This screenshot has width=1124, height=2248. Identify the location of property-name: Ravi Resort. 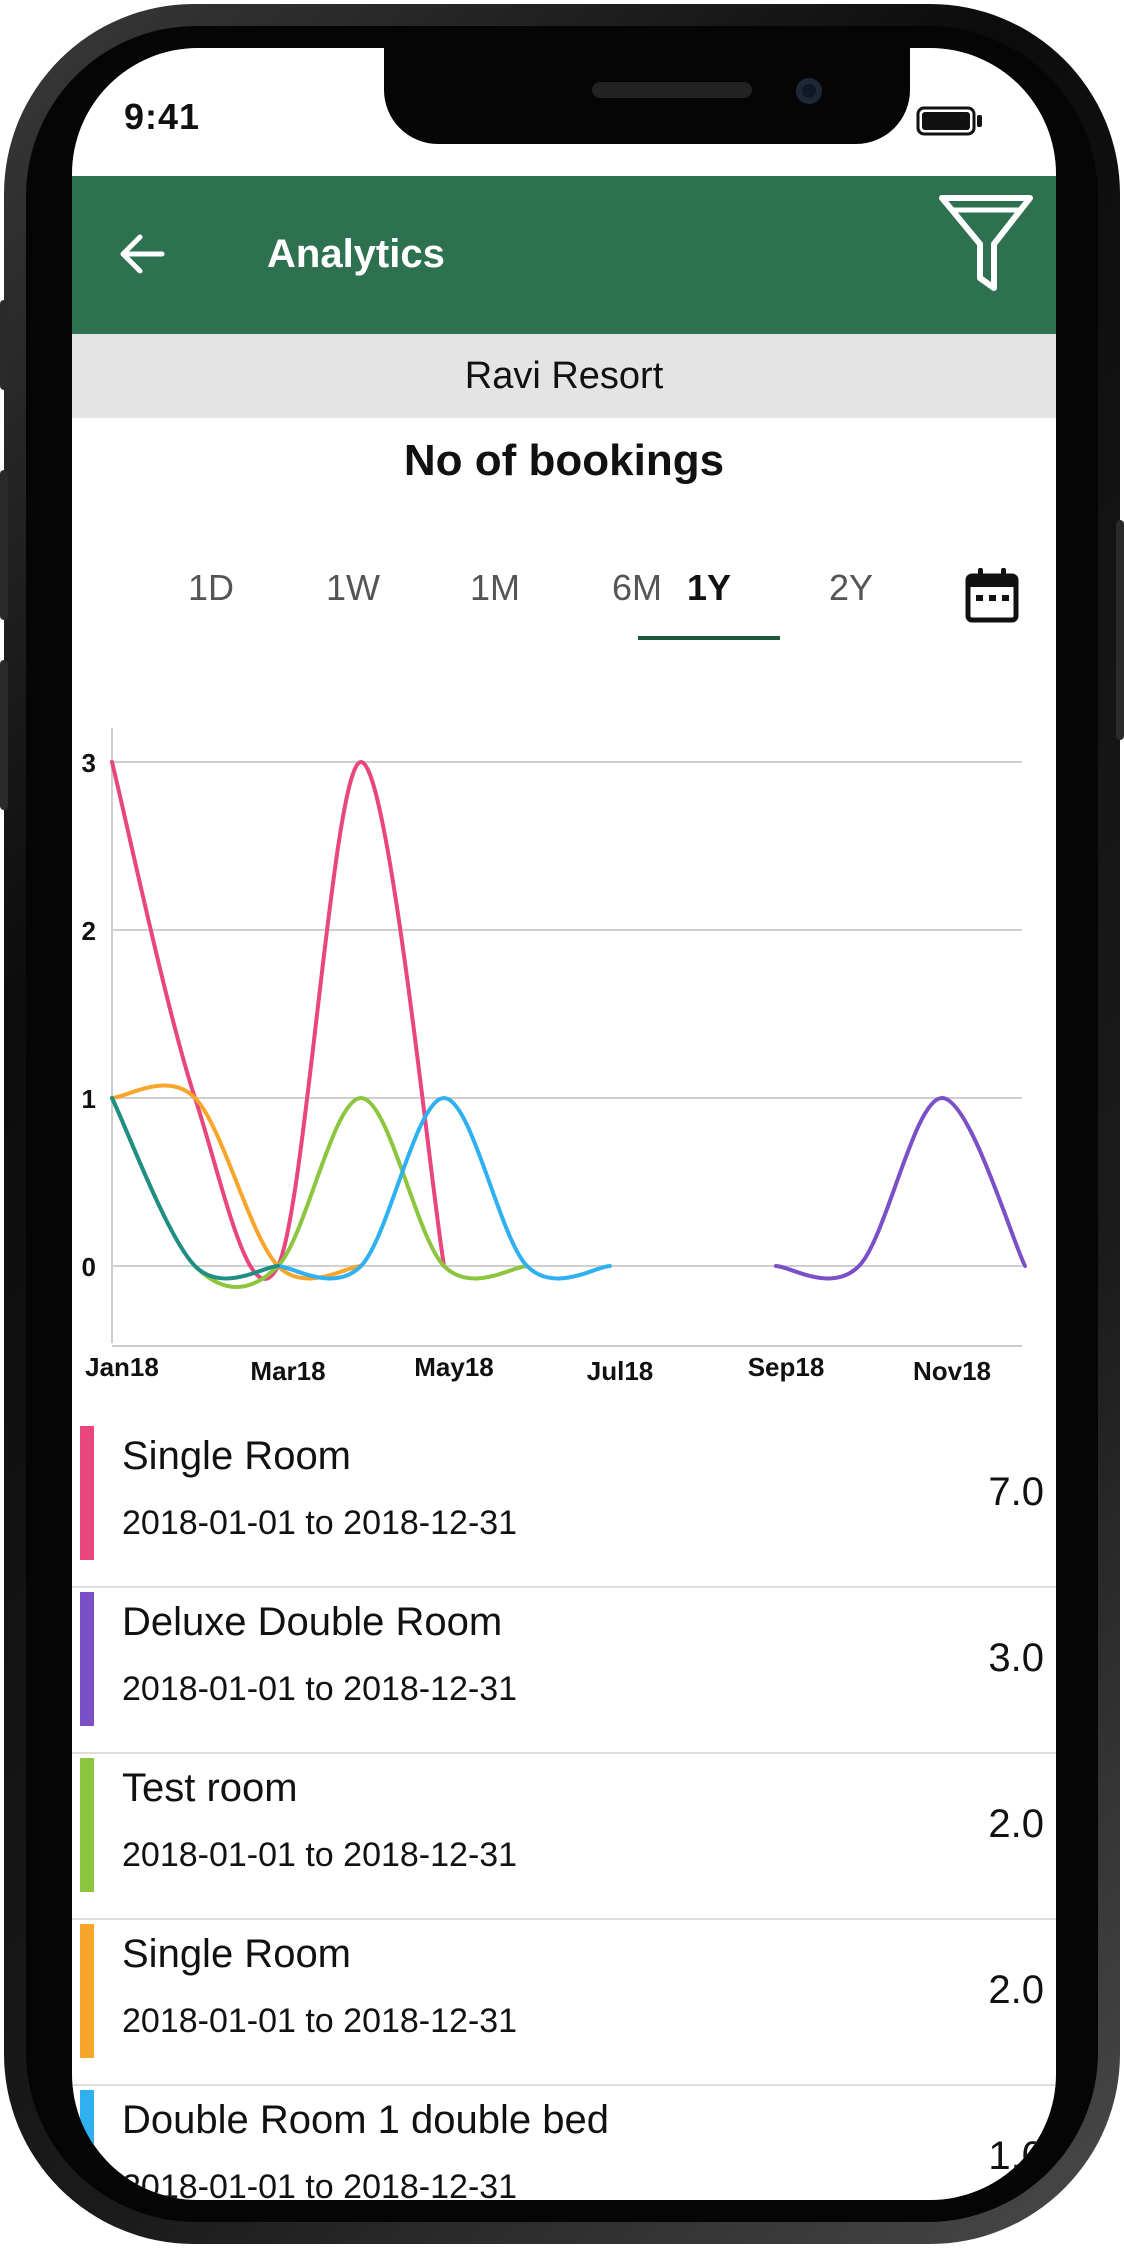
(564, 376).